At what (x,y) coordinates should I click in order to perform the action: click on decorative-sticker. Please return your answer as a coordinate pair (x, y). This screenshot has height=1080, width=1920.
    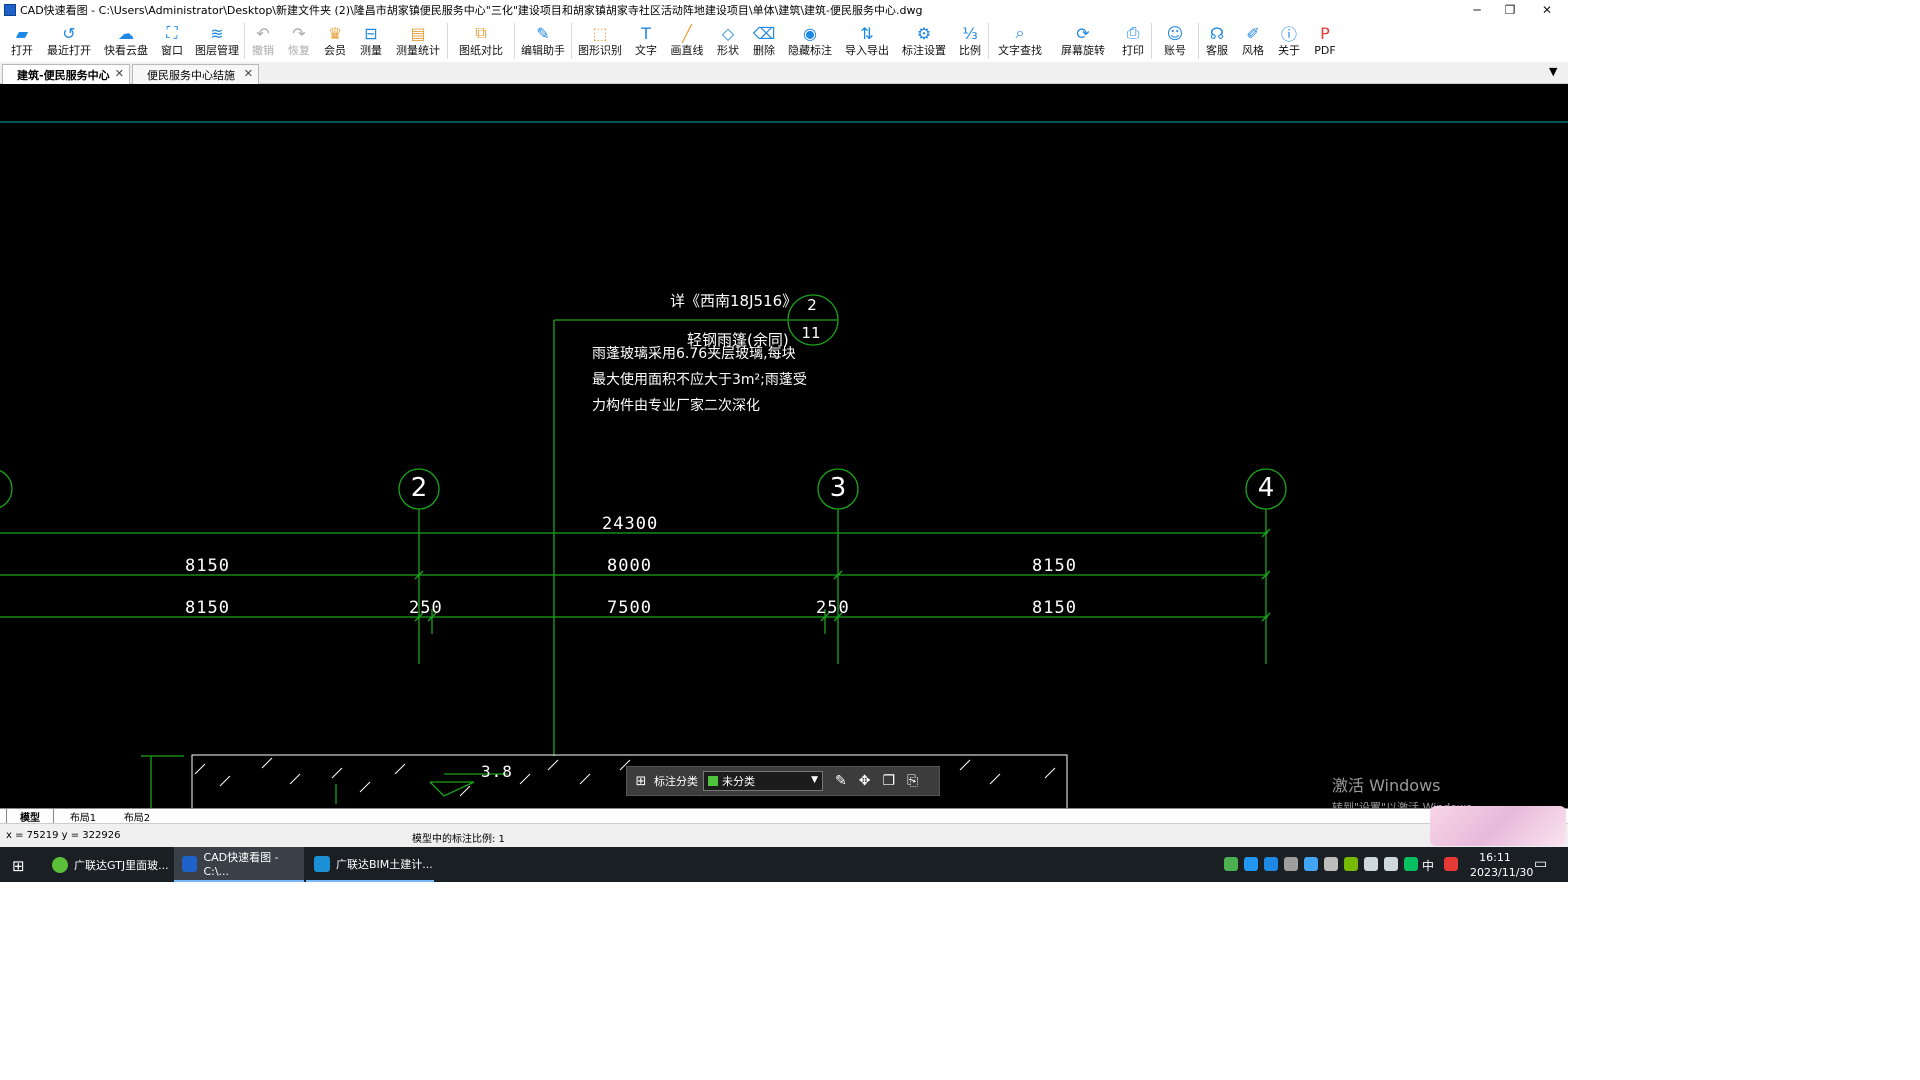
    Looking at the image, I should click on (1498, 826).